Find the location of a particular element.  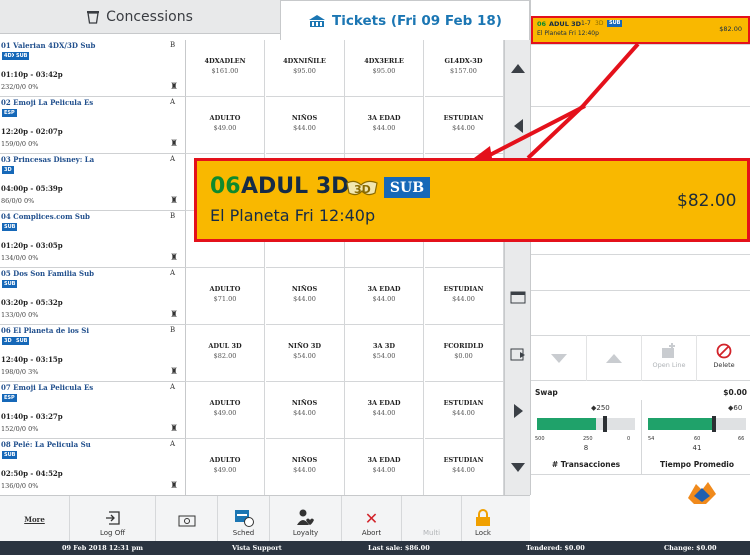

logoff-button: Log Off is located at coordinates (113, 519).